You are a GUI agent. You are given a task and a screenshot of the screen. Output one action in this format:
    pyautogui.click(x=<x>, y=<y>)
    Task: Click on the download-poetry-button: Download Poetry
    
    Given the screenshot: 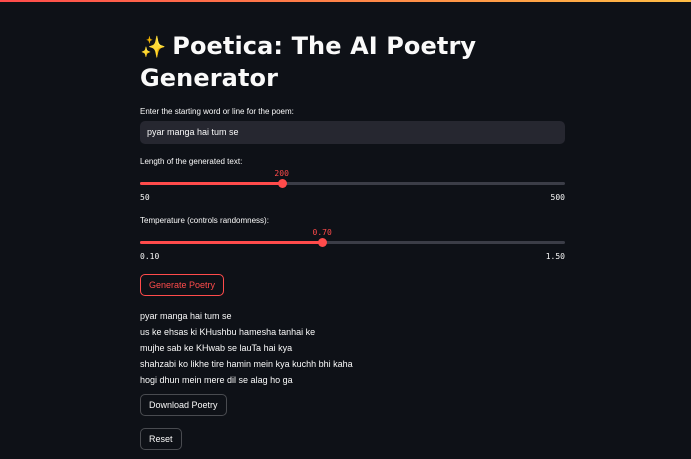 What is the action you would take?
    pyautogui.click(x=183, y=405)
    